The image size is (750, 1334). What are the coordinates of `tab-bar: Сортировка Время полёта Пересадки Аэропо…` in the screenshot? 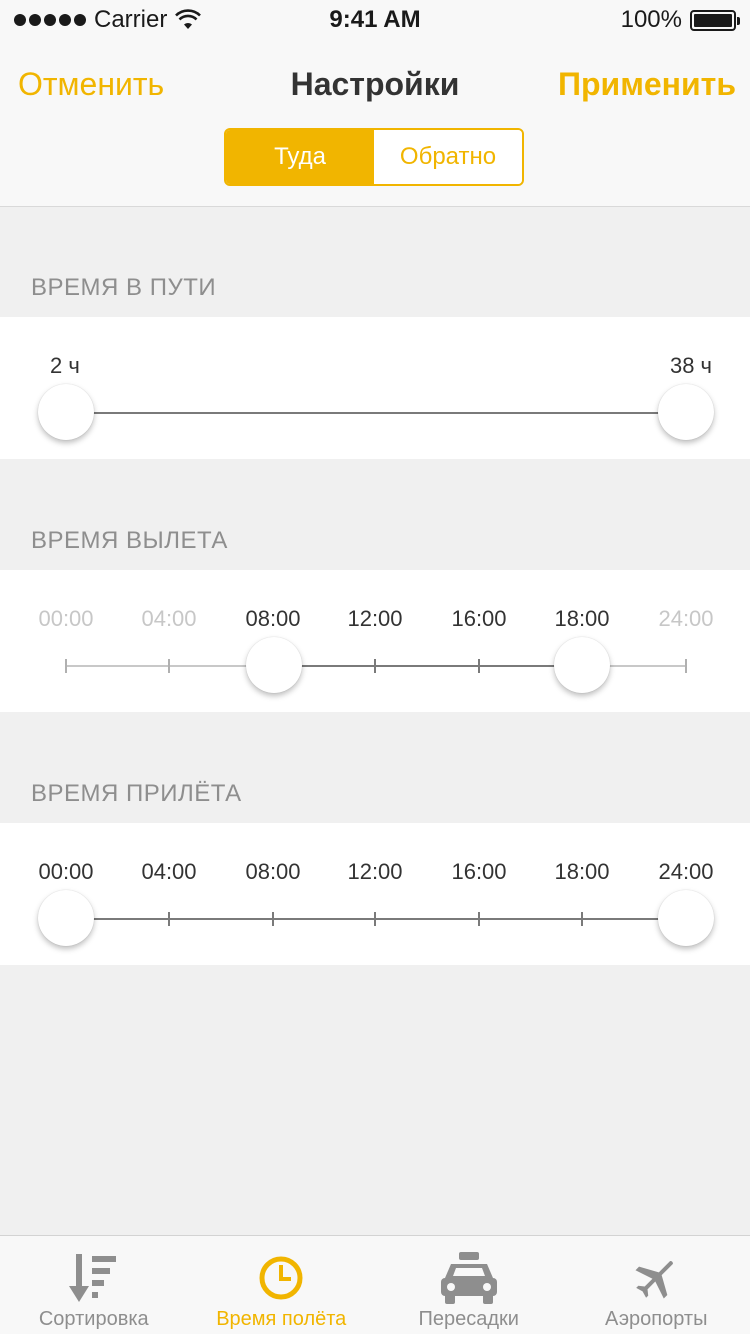 It's located at (375, 1284).